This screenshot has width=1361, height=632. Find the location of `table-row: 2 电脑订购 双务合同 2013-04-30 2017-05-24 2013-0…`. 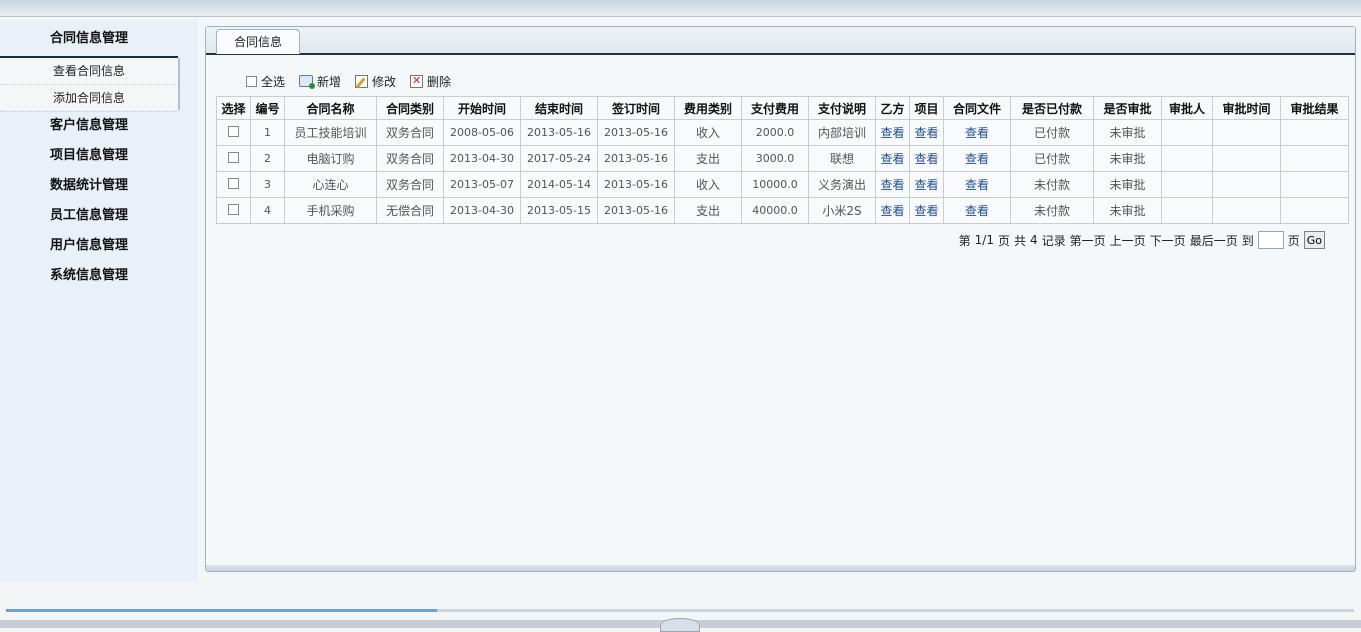

table-row: 2 电脑订购 双务合同 2013-04-30 2017-05-24 2013-0… is located at coordinates (782, 158).